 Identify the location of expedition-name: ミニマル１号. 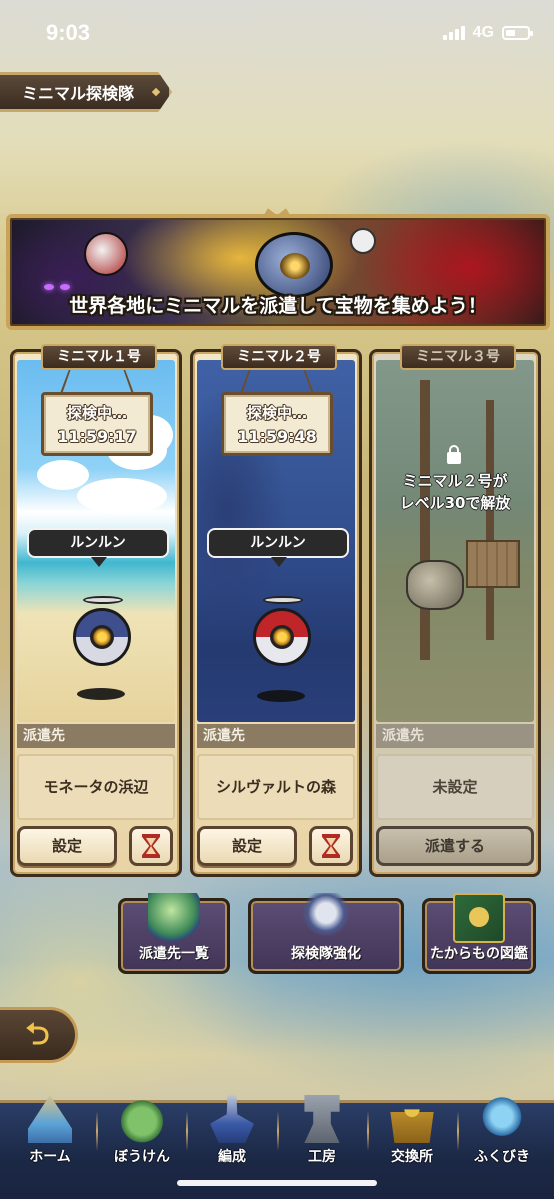
(99, 357).